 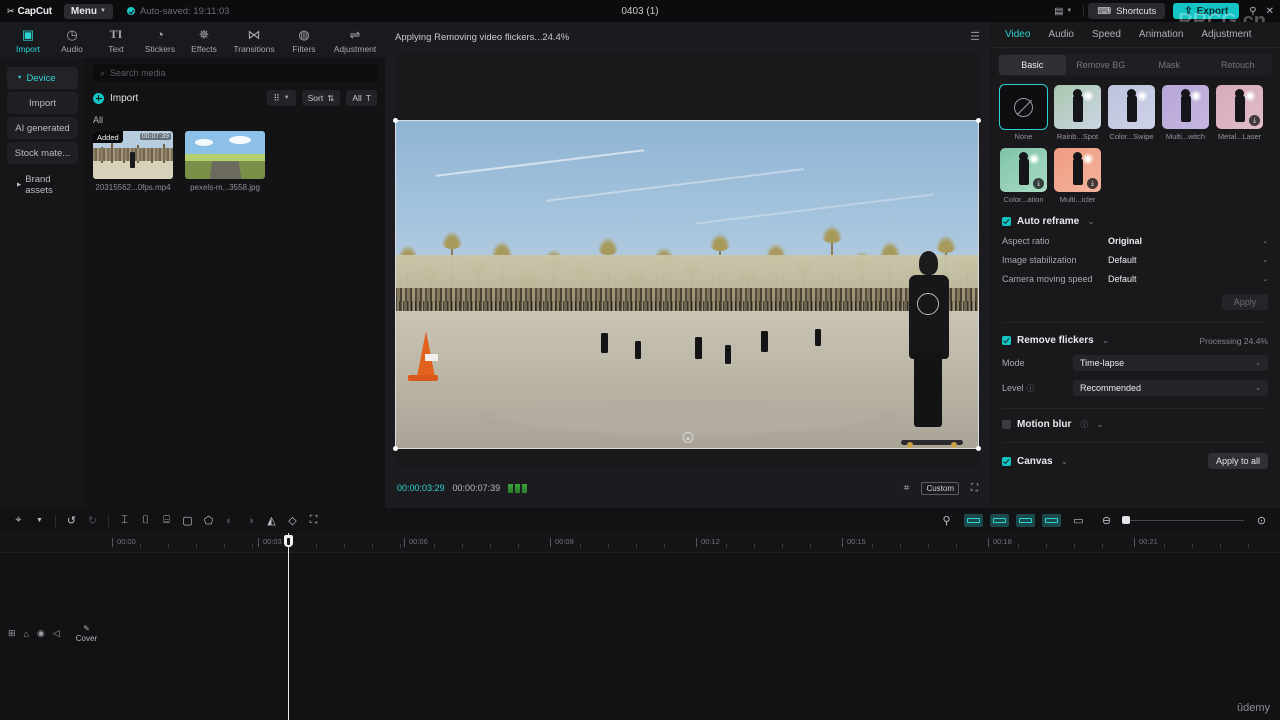 I want to click on close-icon: ✕, so click(x=1270, y=11).